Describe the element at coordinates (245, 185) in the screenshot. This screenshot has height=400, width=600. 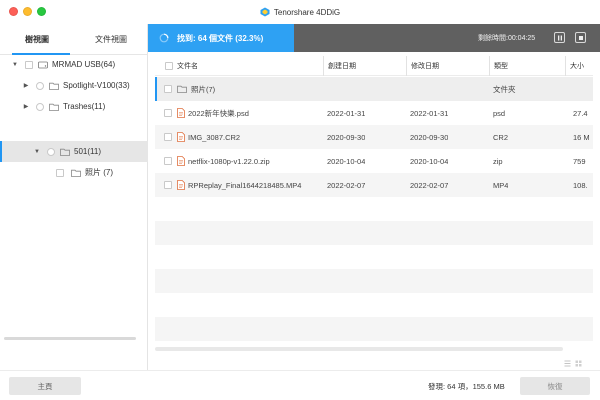
I see `cell-name-text: RPReplay_Final1644218485.MP4` at that location.